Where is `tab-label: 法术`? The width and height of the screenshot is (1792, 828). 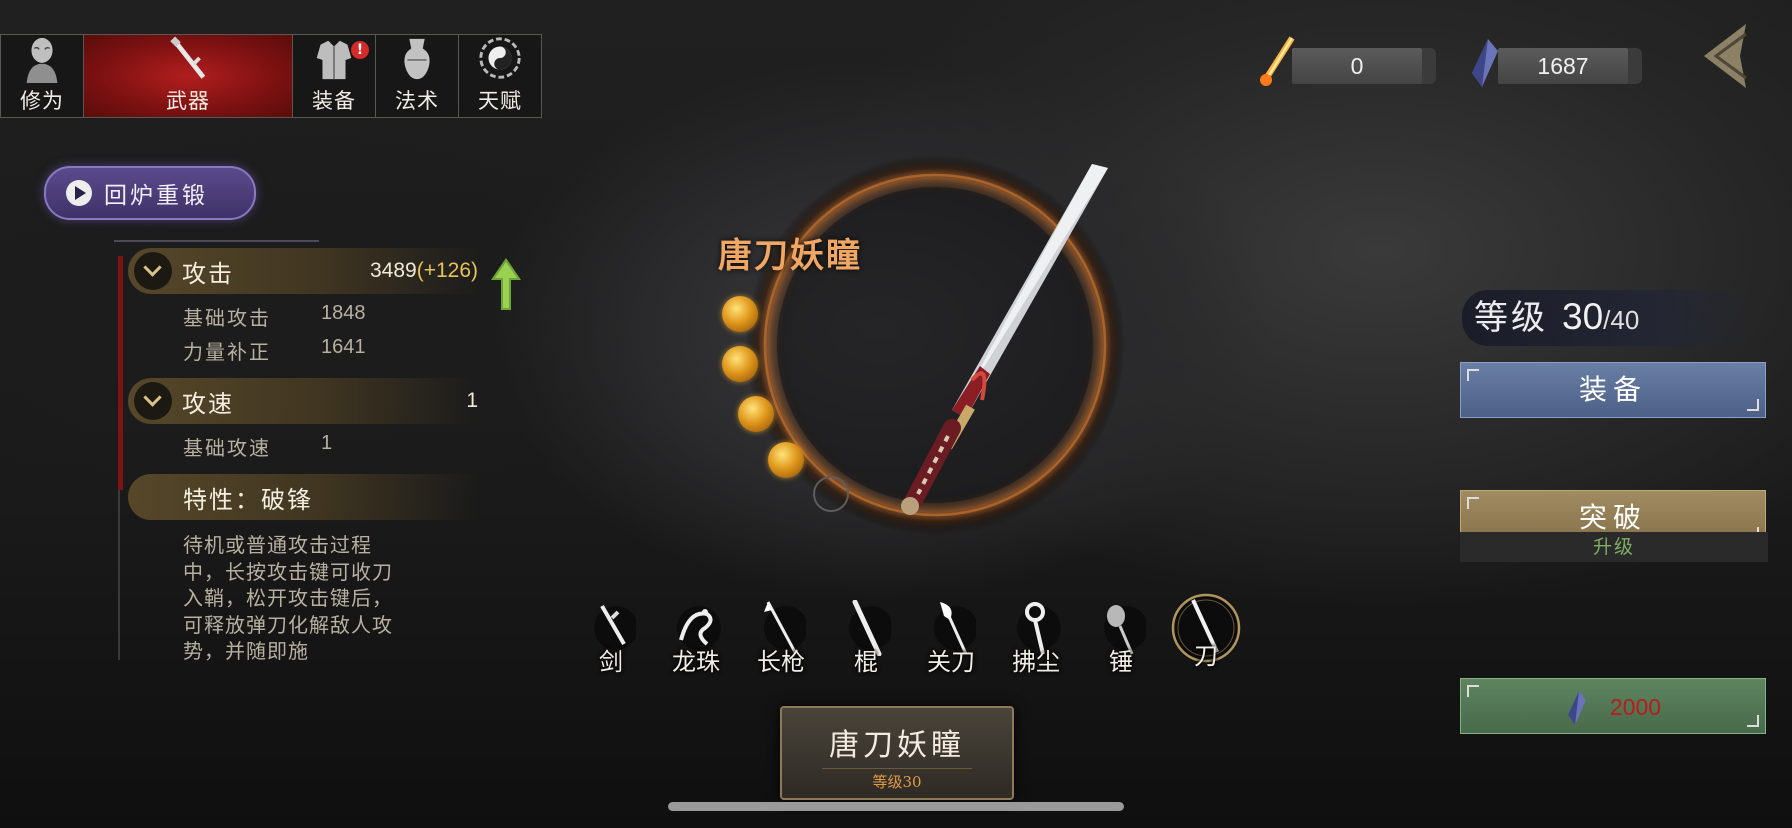
tab-label: 法术 is located at coordinates (417, 101).